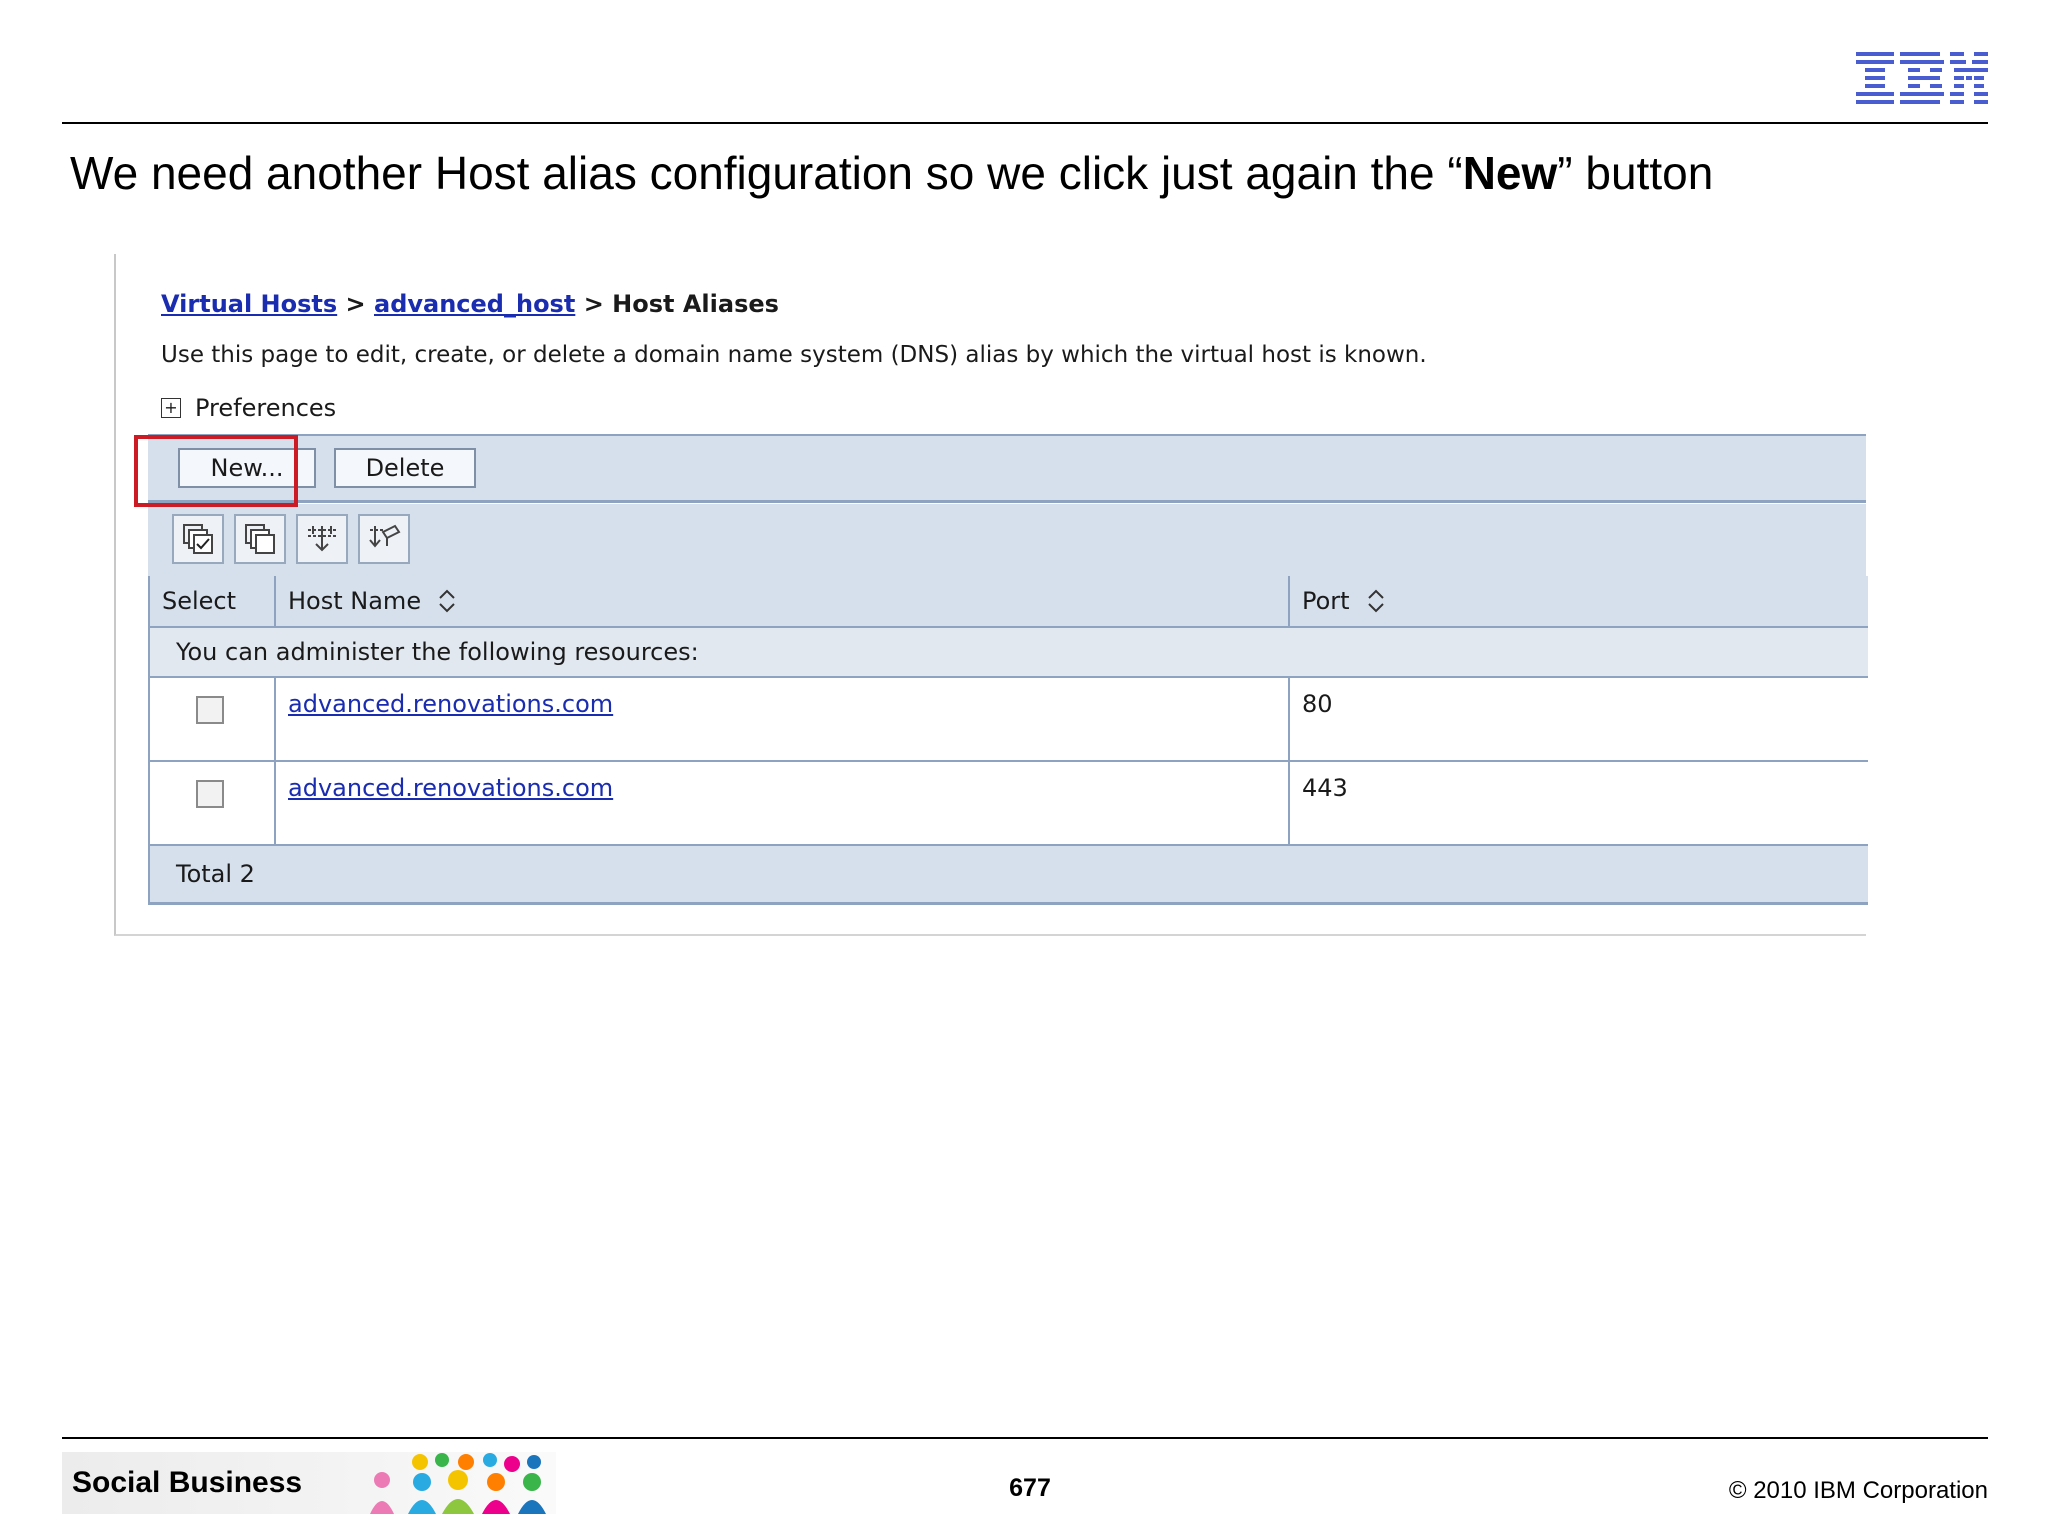 Image resolution: width=2048 pixels, height=1536 pixels. What do you see at coordinates (1635, 173) in the screenshot?
I see `slide-title-suffix: ” button` at bounding box center [1635, 173].